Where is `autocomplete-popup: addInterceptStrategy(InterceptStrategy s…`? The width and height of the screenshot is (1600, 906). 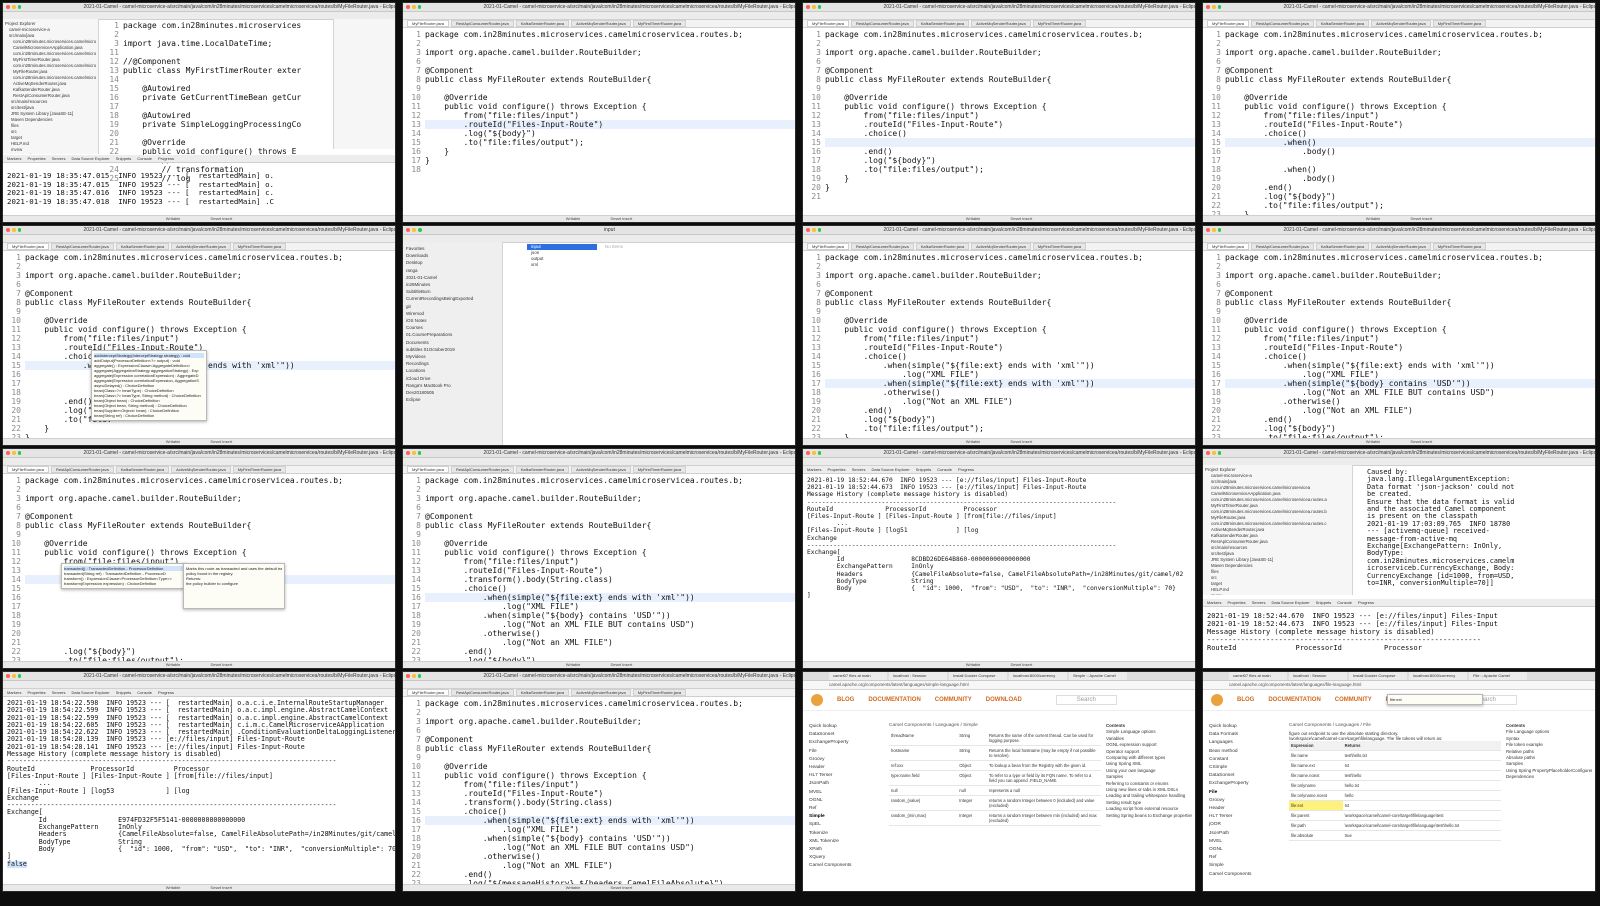 autocomplete-popup: addInterceptStrategy(InterceptStrategy s… is located at coordinates (149, 385).